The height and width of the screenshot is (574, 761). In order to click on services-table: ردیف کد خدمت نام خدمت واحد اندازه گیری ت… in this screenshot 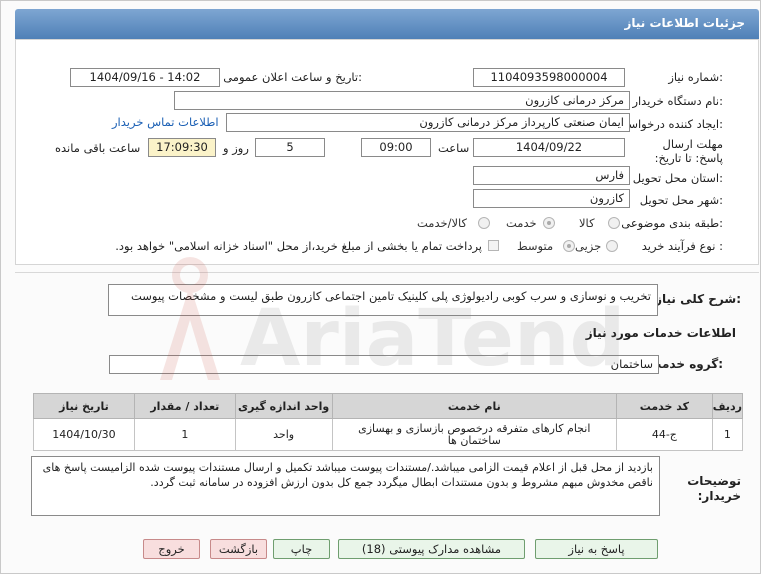, I will do `click(388, 422)`.